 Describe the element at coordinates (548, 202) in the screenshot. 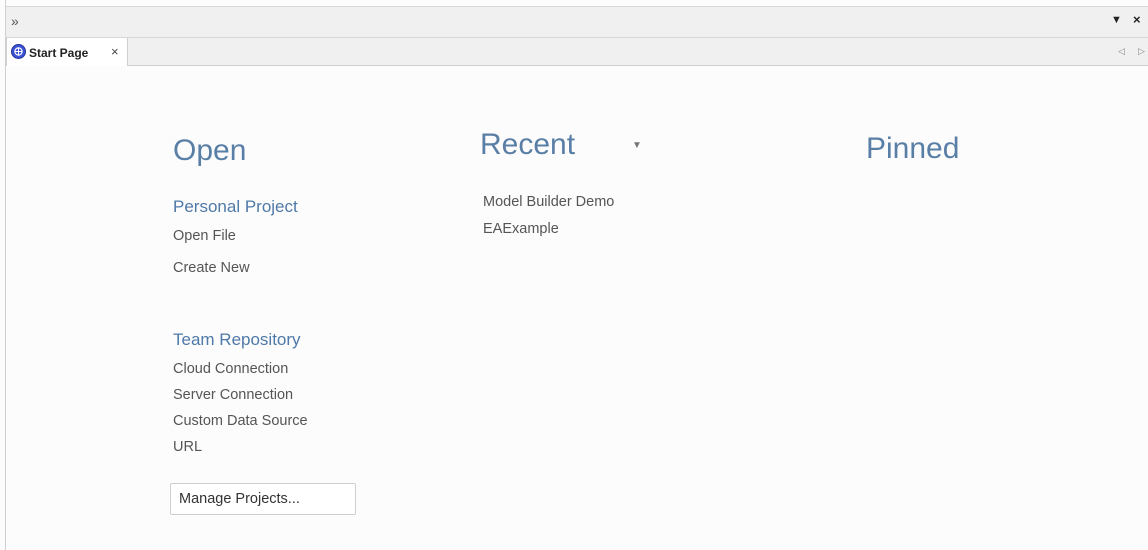

I see `recent-item: Model Builder Demo` at that location.